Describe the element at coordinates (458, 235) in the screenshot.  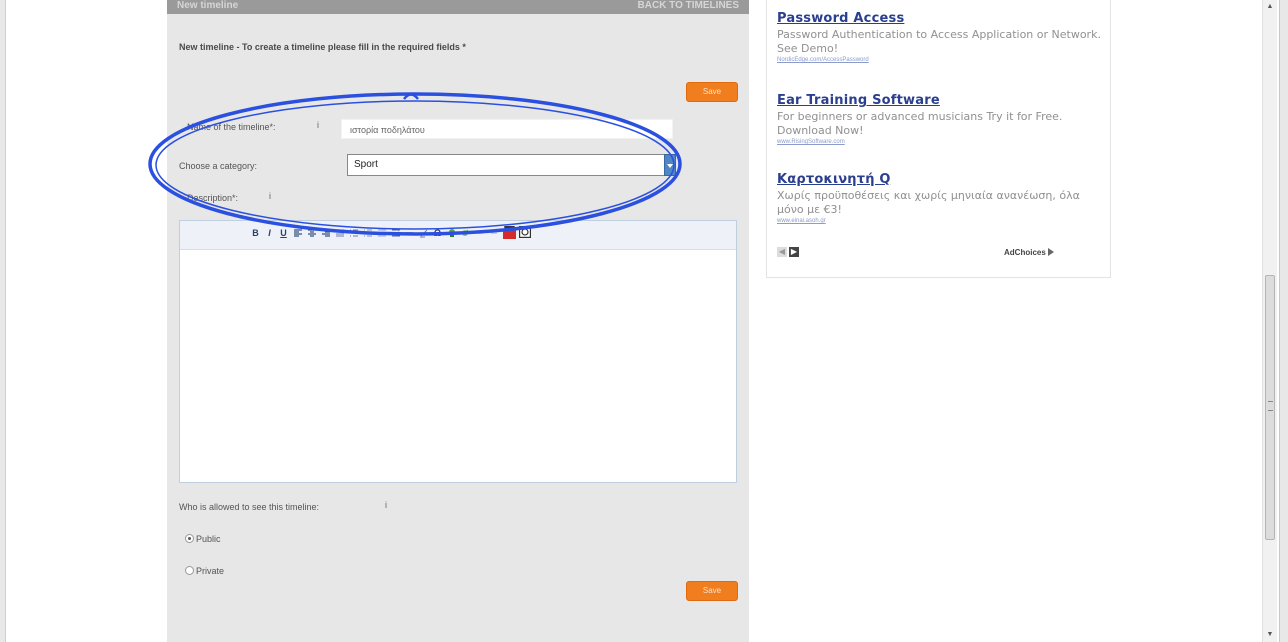
I see `editor-toolbar: B I U Ω` at that location.